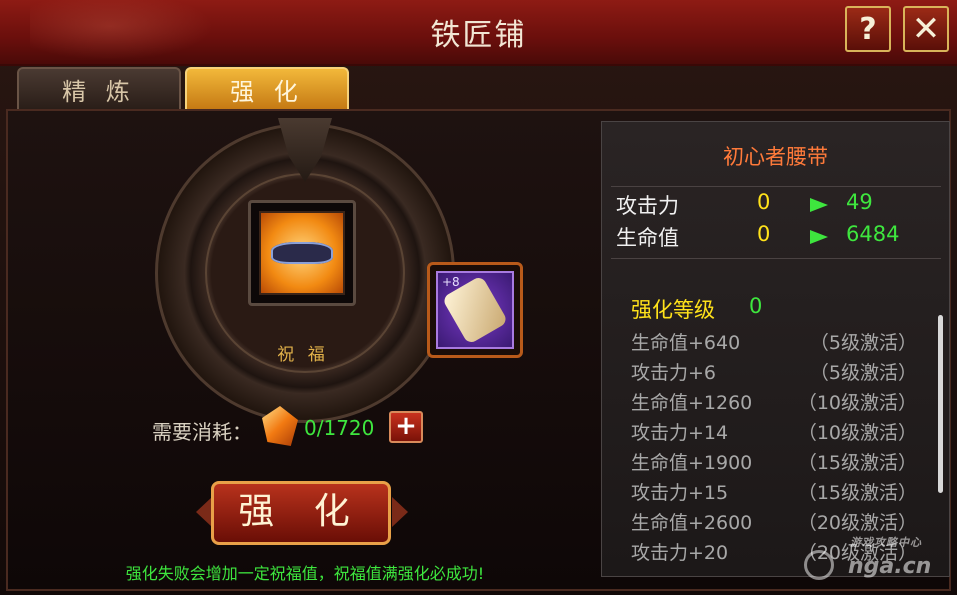 This screenshot has height=595, width=957. I want to click on bonus-text: 攻击力+20, so click(680, 553).